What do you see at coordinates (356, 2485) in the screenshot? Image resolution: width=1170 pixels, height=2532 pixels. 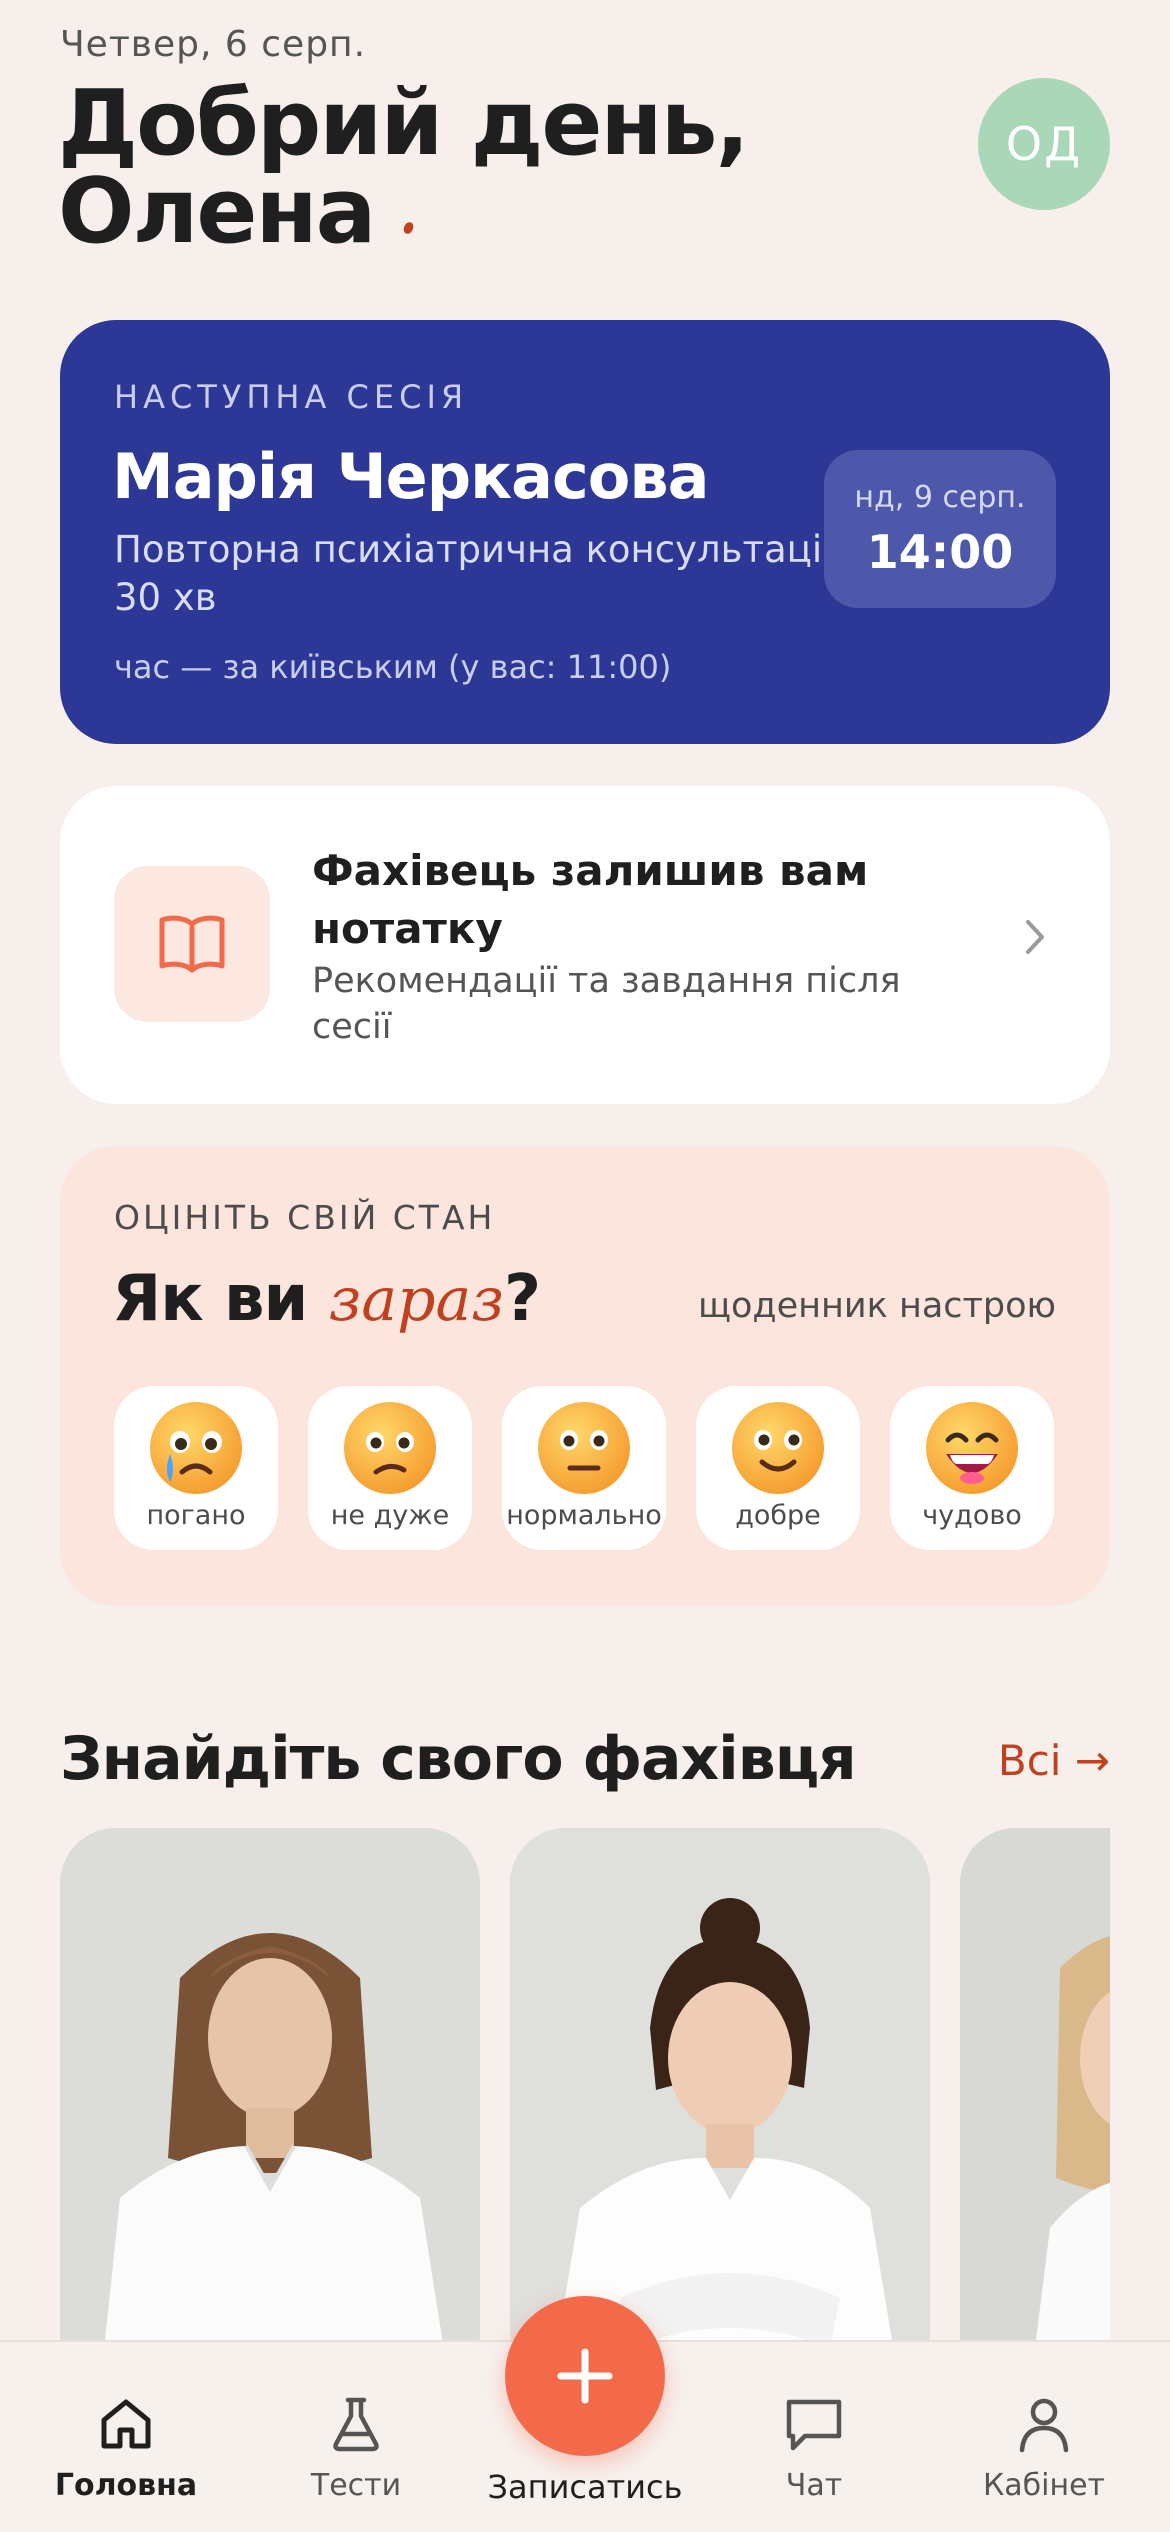 I see `tab-tests-label: Тести` at bounding box center [356, 2485].